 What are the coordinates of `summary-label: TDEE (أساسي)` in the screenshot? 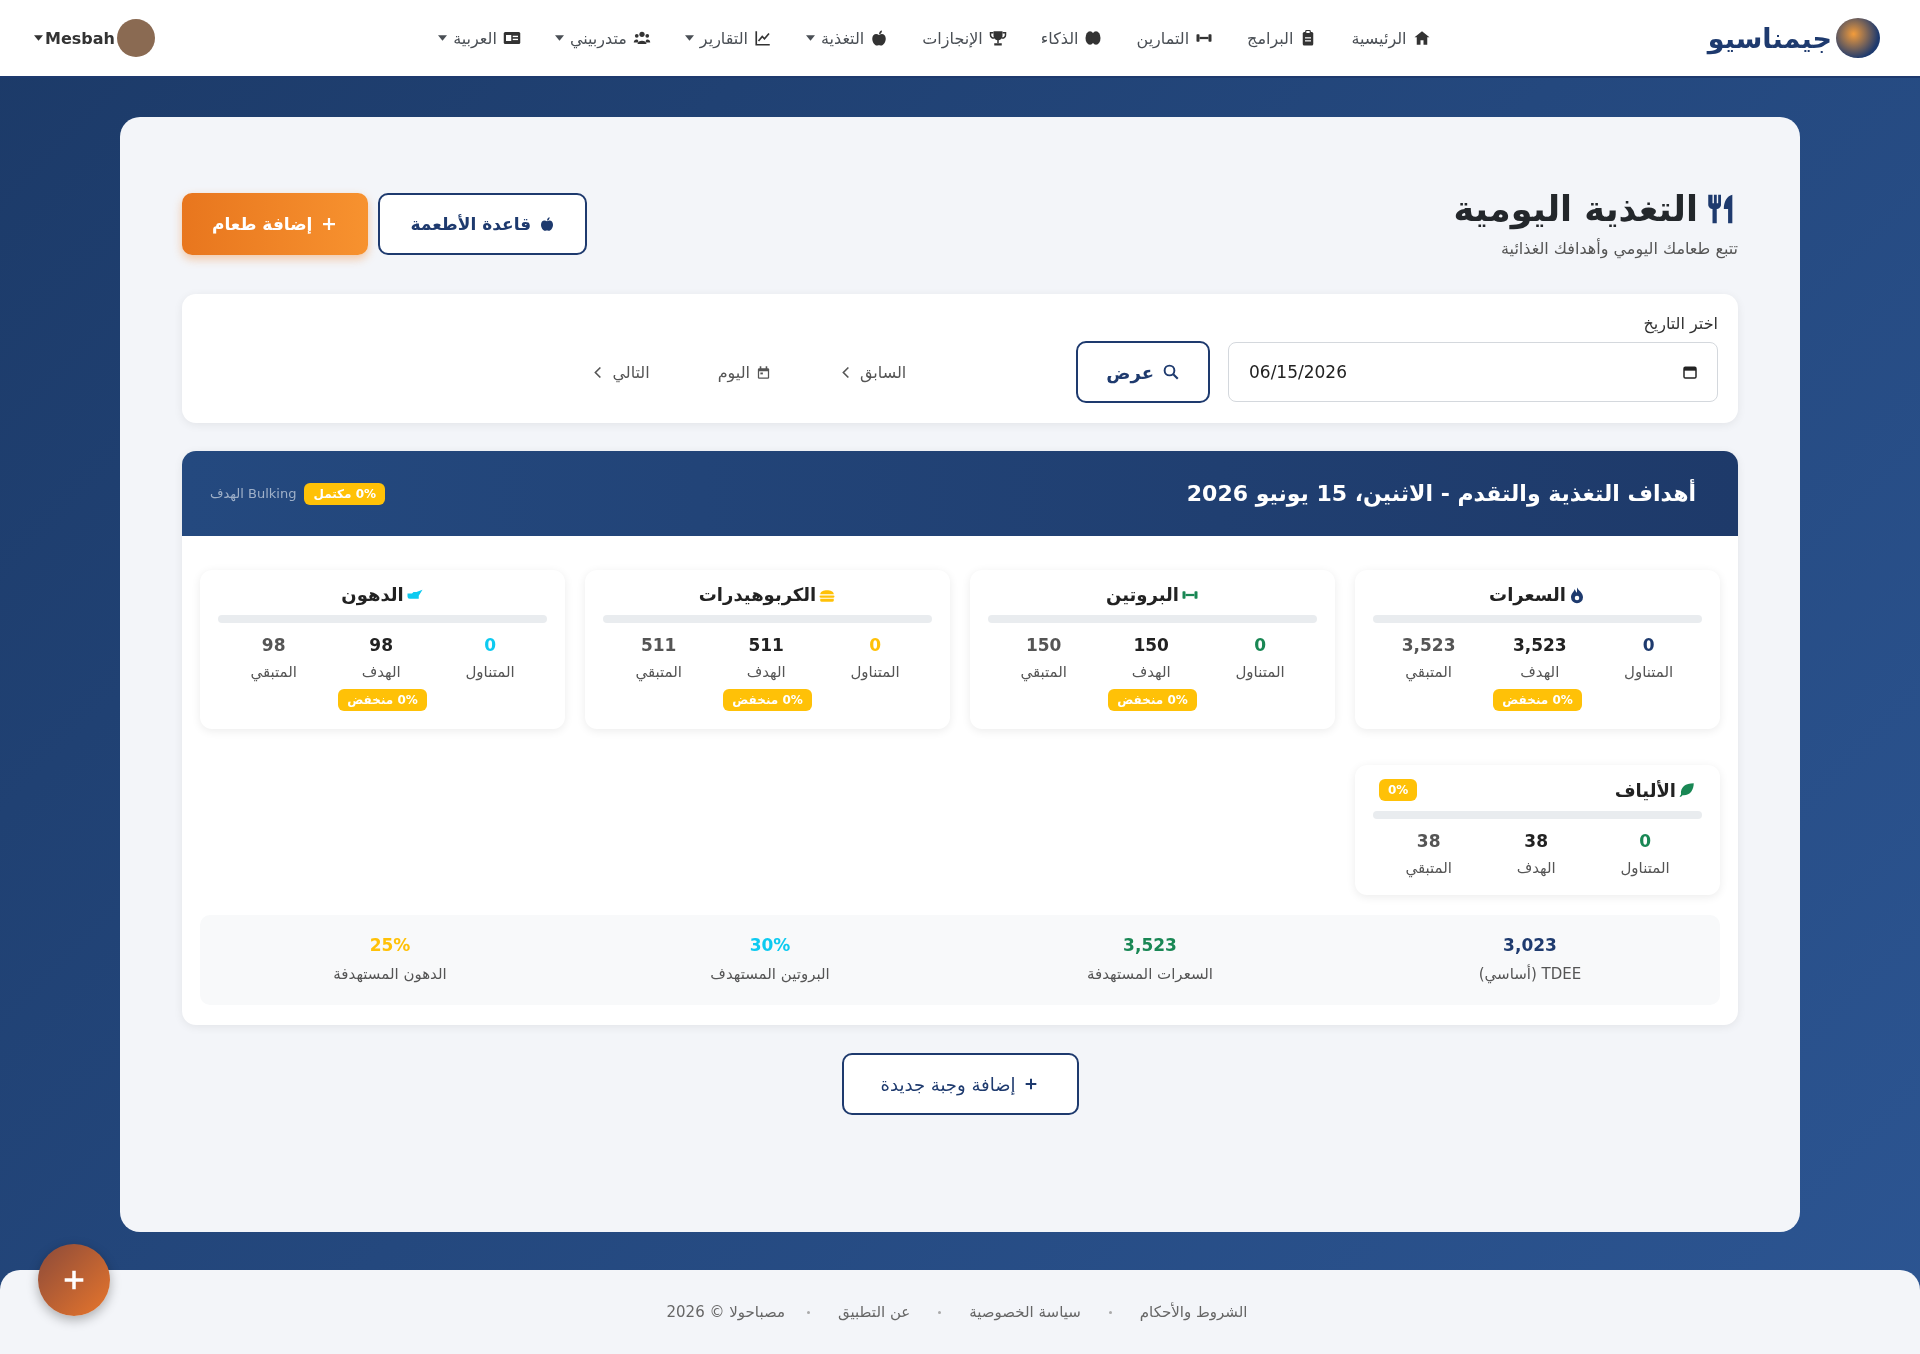 It's located at (1530, 974).